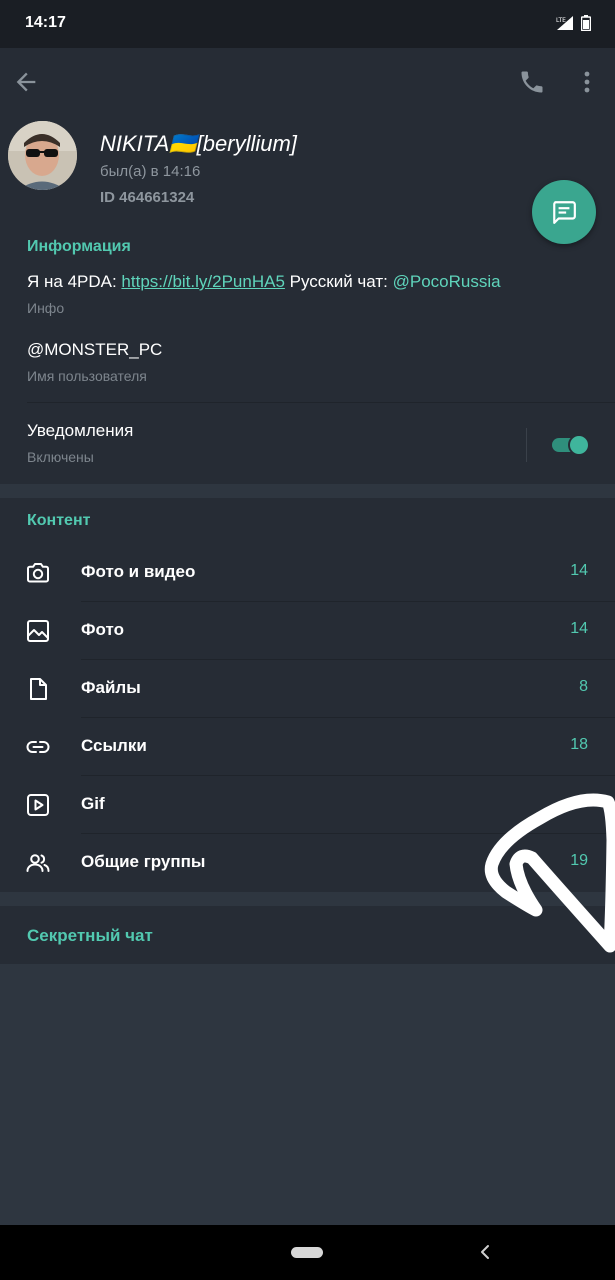 Image resolution: width=615 pixels, height=1280 pixels. Describe the element at coordinates (60, 457) in the screenshot. I see `notifications-status: Включены` at that location.